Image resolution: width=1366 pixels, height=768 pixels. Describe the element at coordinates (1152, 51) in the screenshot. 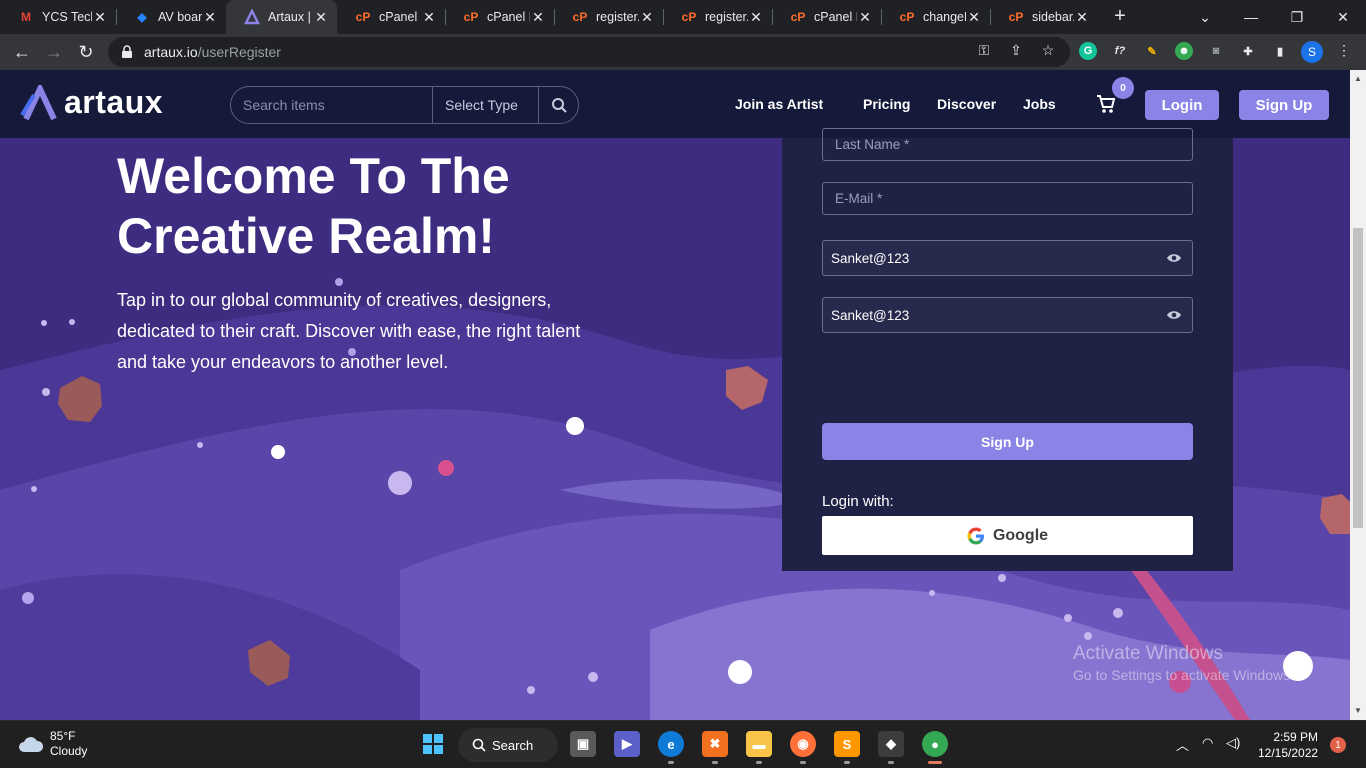

I see `pen-extension-icon: ✎` at that location.